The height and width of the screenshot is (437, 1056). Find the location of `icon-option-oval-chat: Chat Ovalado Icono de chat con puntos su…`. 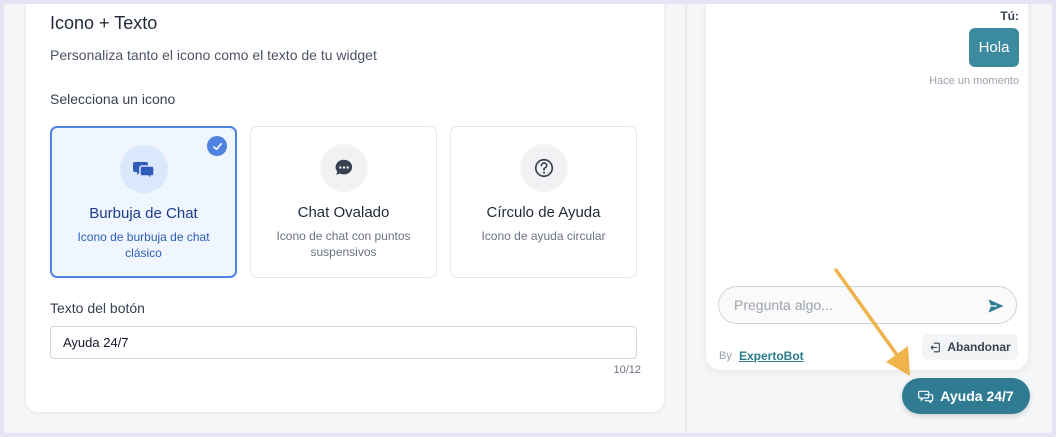

icon-option-oval-chat: Chat Ovalado Icono de chat con puntos su… is located at coordinates (343, 202).